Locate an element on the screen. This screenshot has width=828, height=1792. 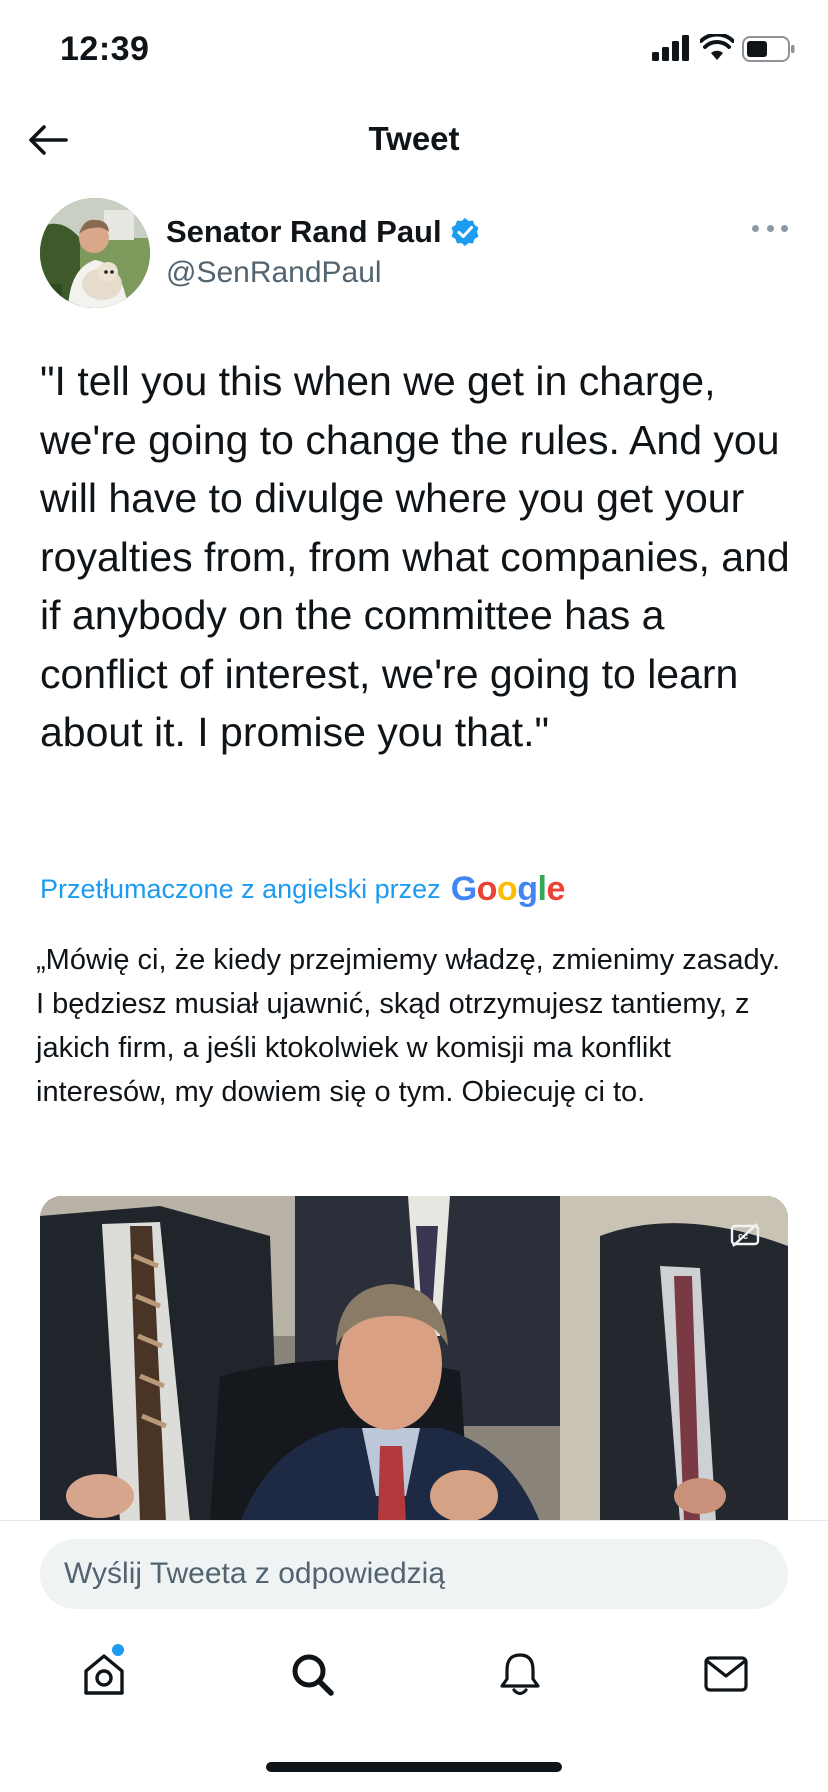
header: Tweet is located at coordinates (414, 140).